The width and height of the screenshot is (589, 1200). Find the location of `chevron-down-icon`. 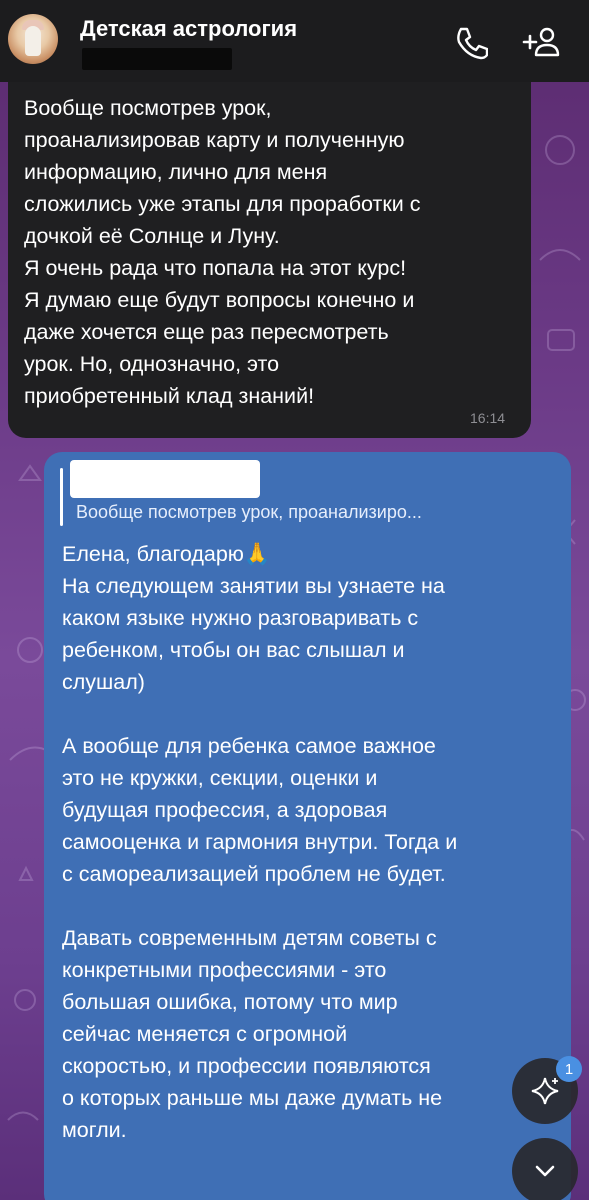

chevron-down-icon is located at coordinates (545, 1171).